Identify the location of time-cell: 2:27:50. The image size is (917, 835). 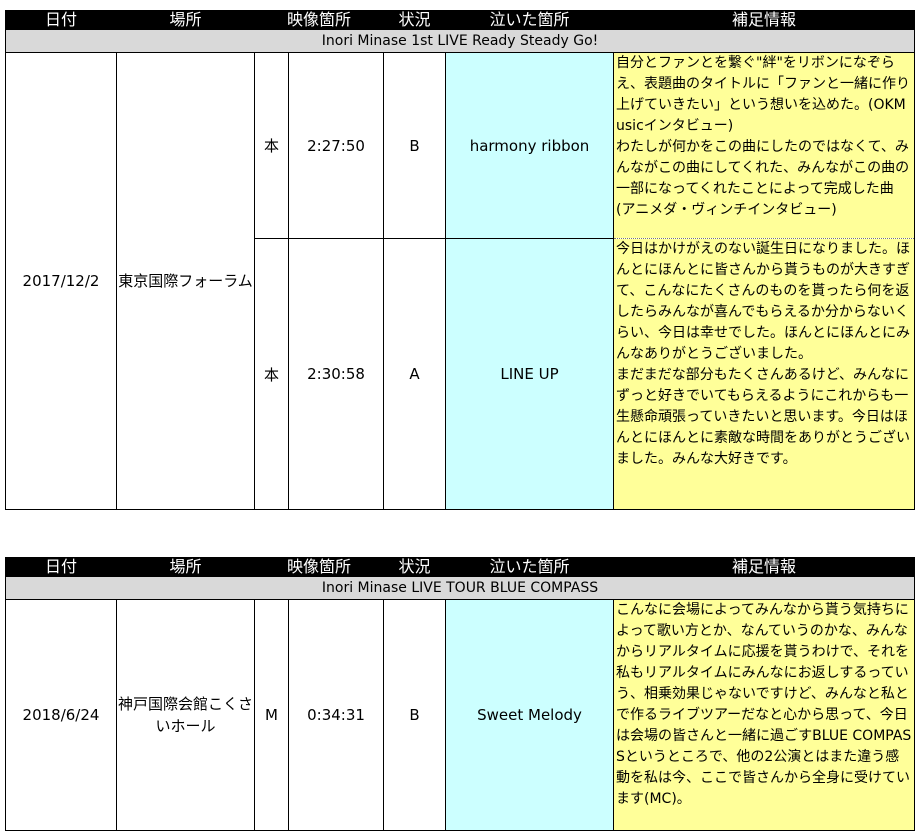
(336, 145).